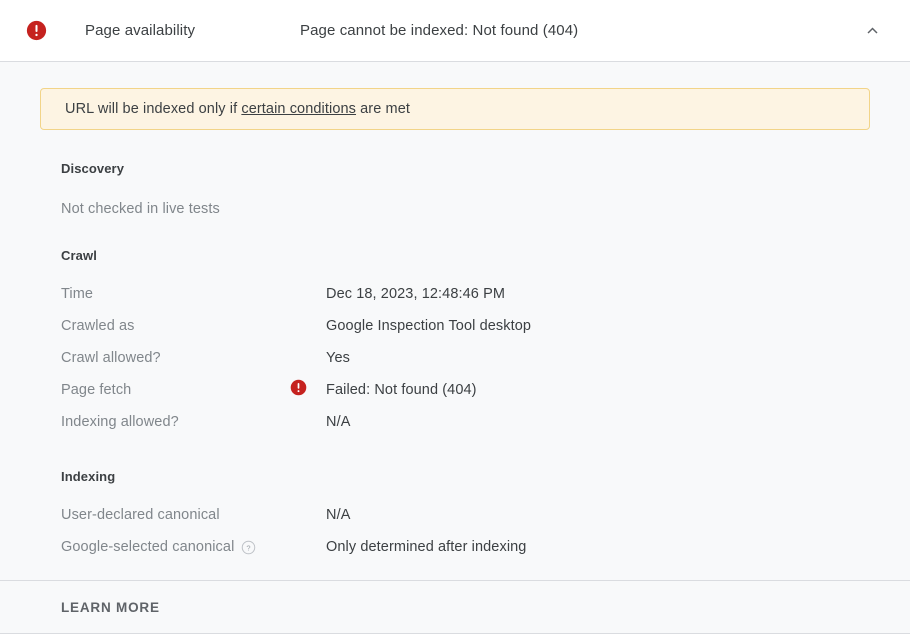 This screenshot has width=910, height=634. I want to click on row-value: Failed: Not found (404), so click(401, 390).